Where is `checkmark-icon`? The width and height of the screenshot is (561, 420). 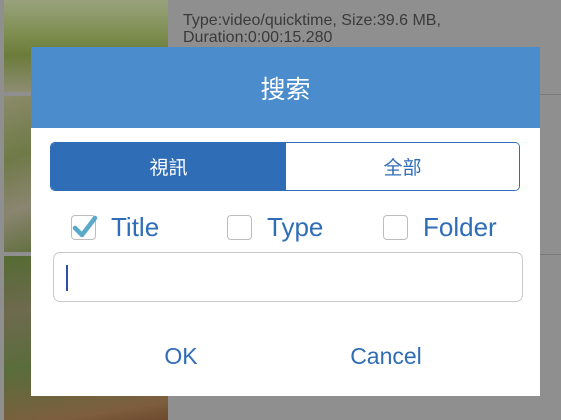 checkmark-icon is located at coordinates (85, 226).